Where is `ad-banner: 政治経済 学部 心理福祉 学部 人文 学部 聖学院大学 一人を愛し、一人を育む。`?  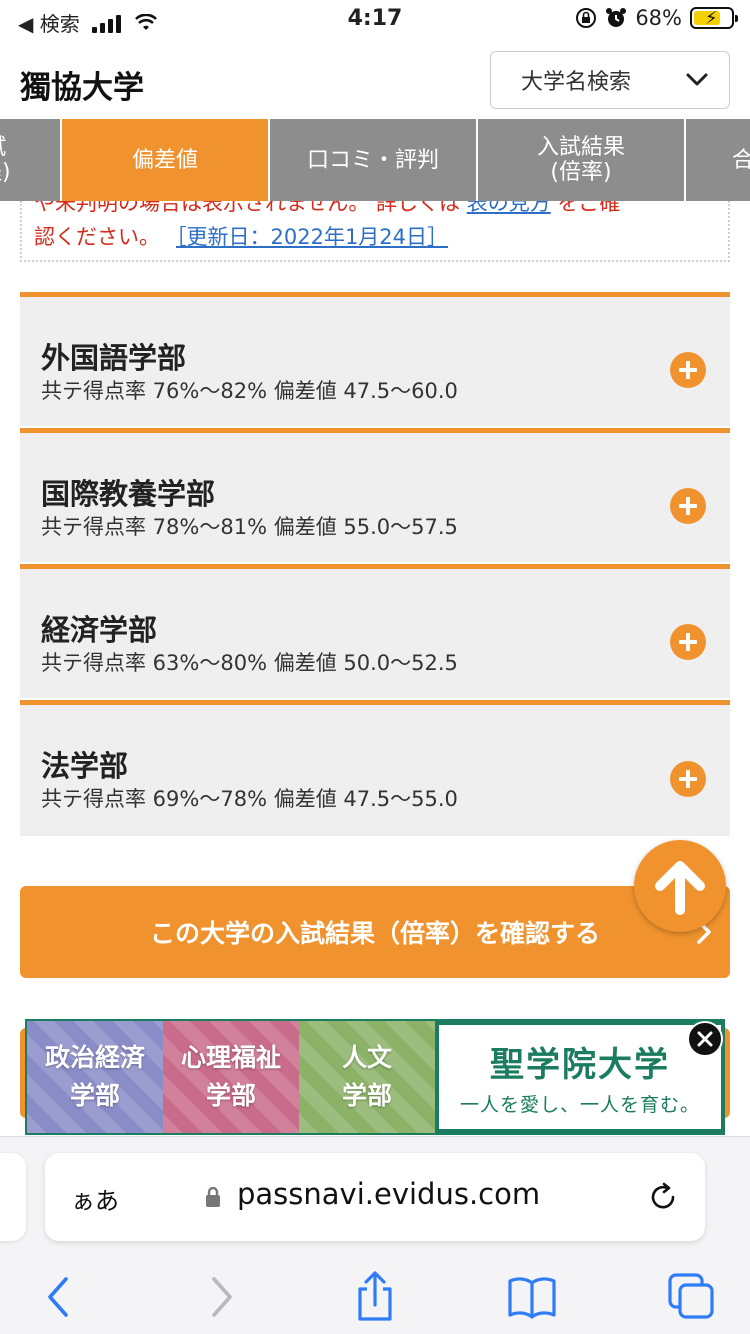 ad-banner: 政治経済 学部 心理福祉 学部 人文 学部 聖学院大学 一人を愛し、一人を育む。 is located at coordinates (375, 1077).